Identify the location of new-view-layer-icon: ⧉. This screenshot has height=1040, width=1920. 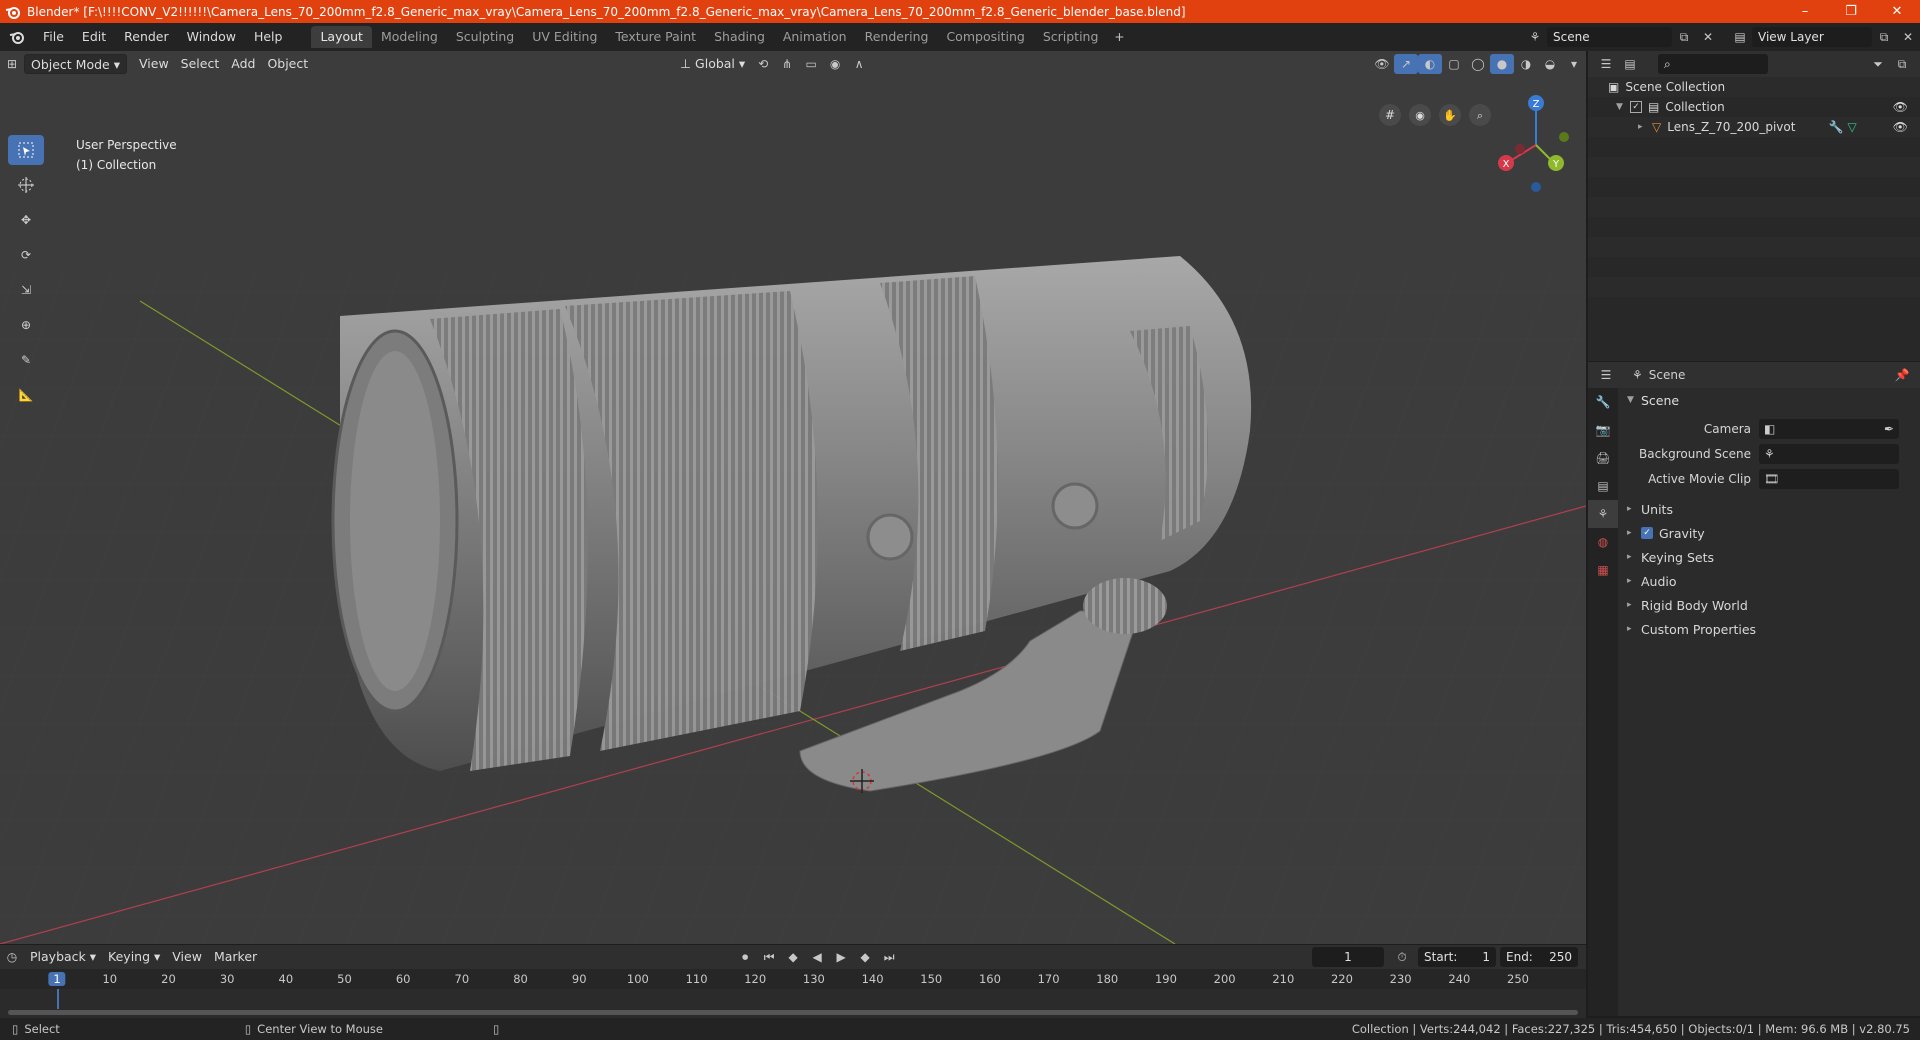
(1884, 37).